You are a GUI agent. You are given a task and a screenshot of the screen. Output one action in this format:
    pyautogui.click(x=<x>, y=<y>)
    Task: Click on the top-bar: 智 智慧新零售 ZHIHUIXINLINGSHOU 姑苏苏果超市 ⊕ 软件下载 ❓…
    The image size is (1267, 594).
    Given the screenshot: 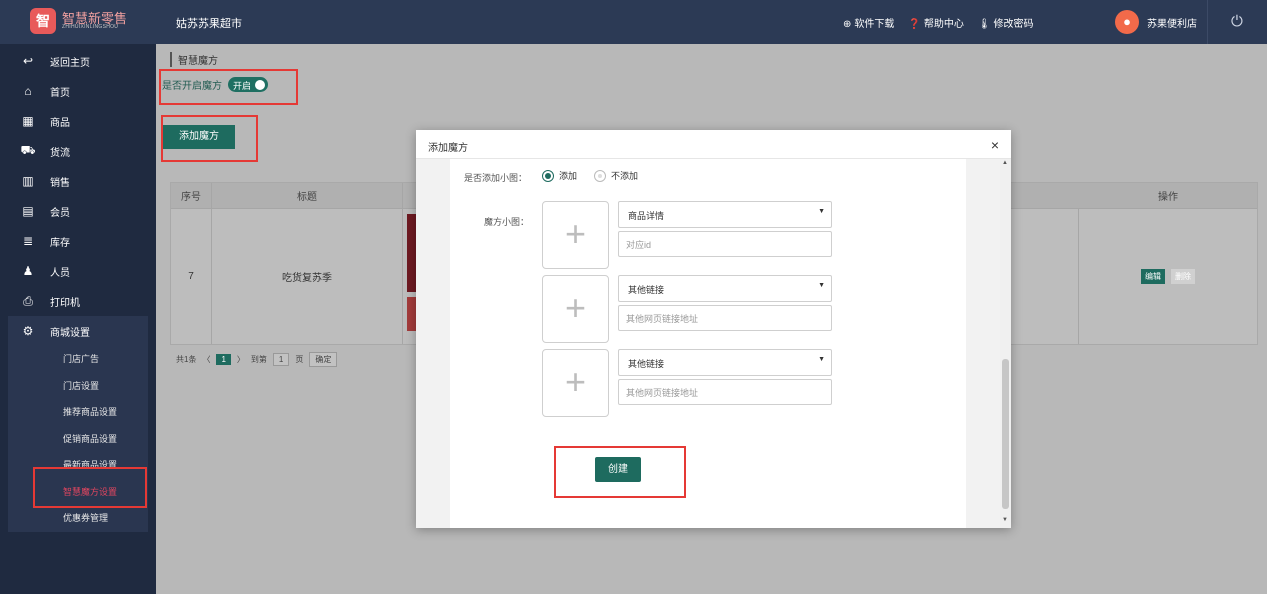 What is the action you would take?
    pyautogui.click(x=633, y=22)
    